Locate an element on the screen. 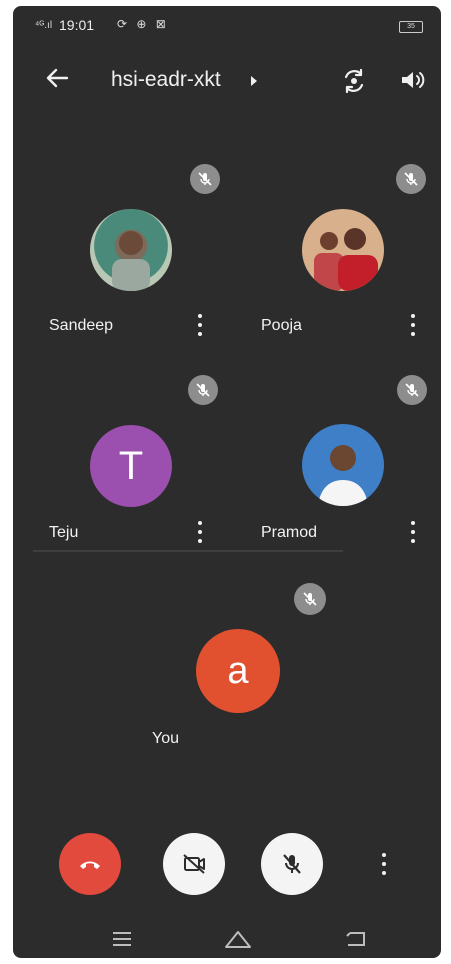 The image size is (451, 964). avatar-initial: T is located at coordinates (131, 465).